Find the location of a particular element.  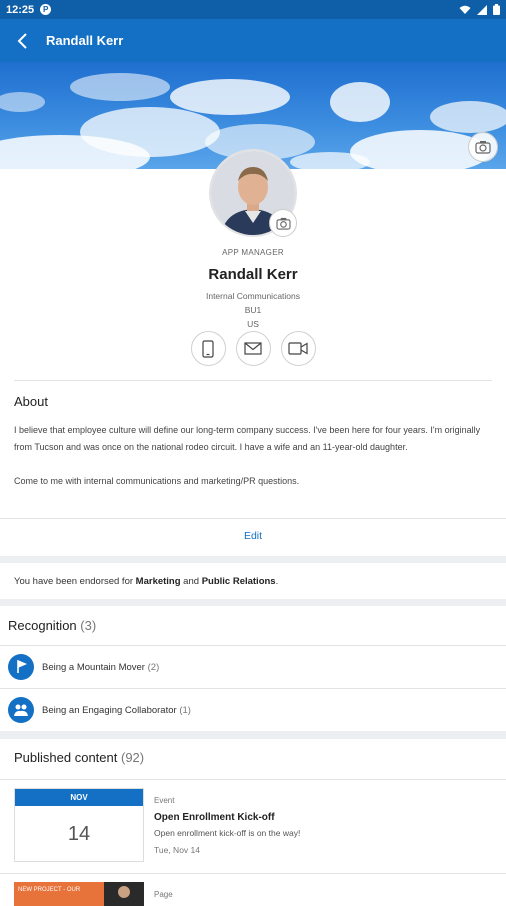

about-heading: About is located at coordinates (31, 401).